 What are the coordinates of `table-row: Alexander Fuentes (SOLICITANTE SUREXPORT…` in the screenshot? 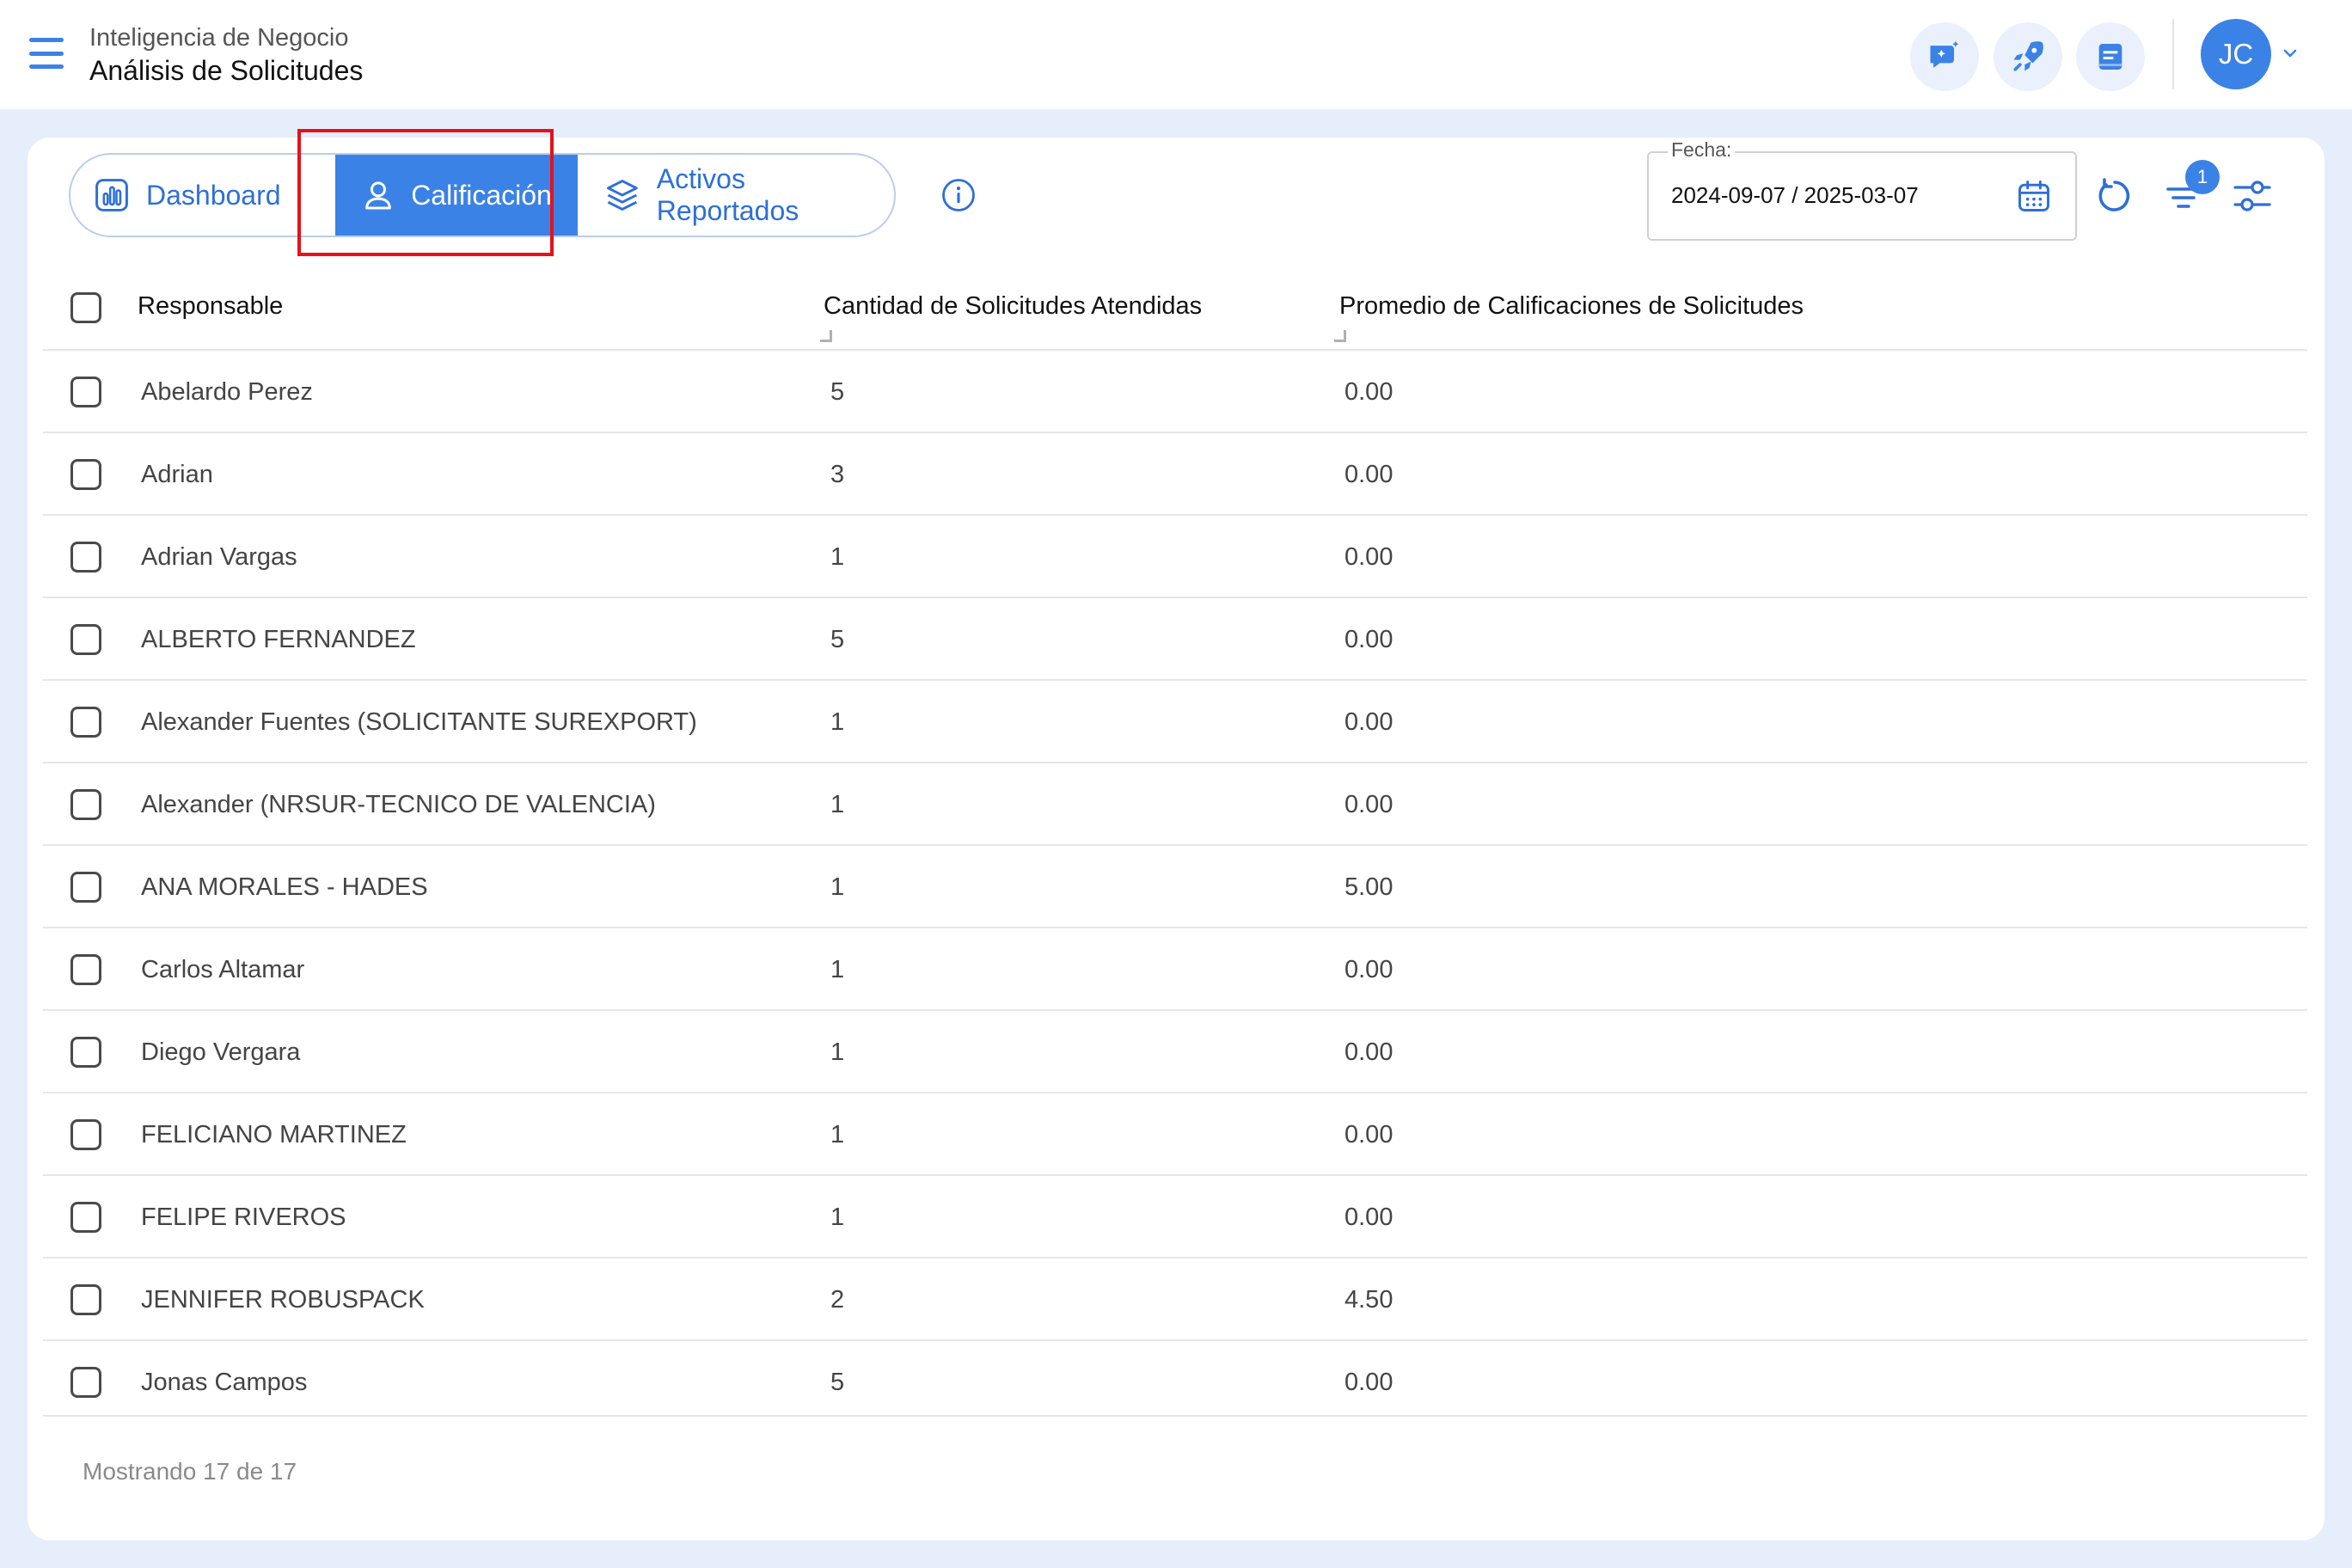 It's located at (1175, 722).